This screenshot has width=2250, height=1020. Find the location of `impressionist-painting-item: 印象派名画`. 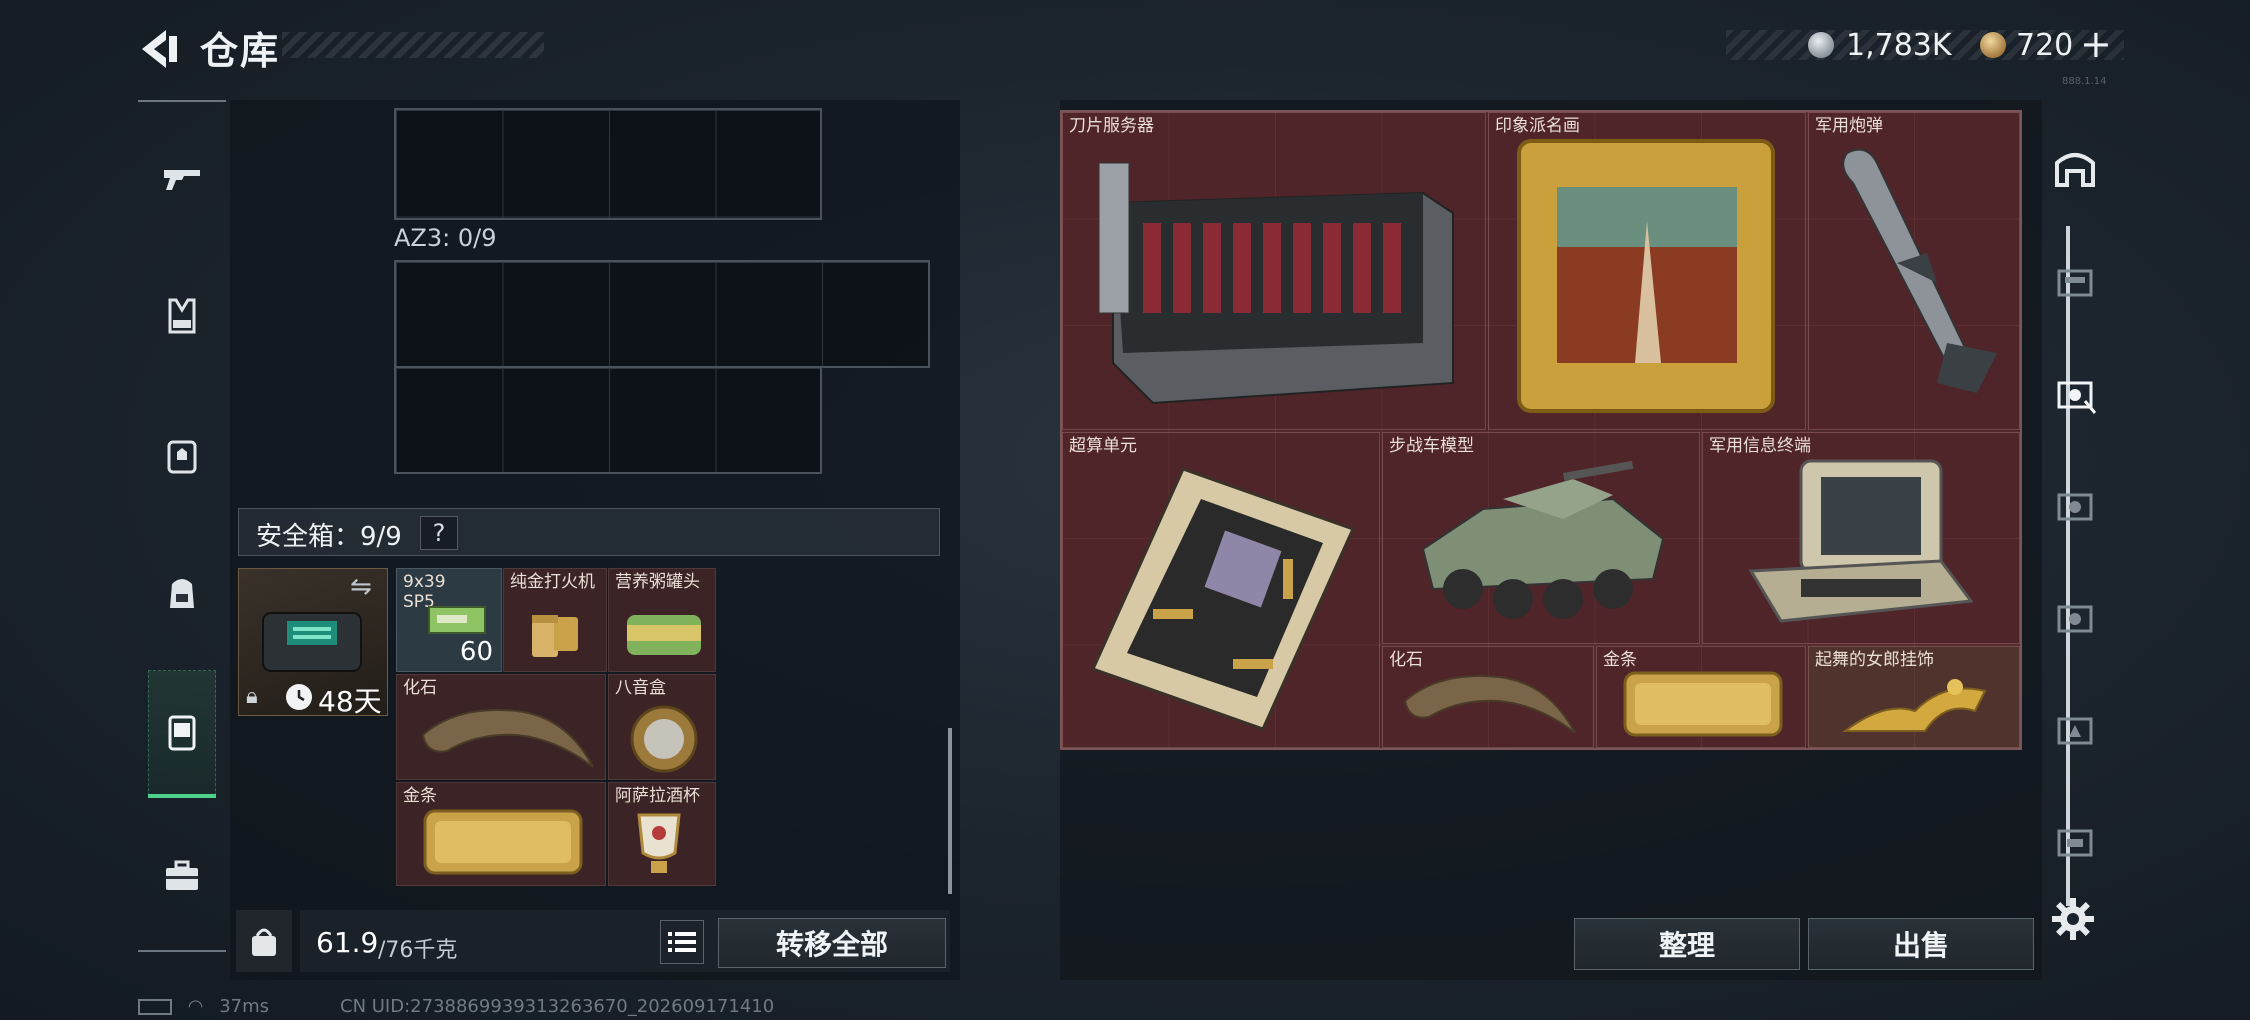

impressionist-painting-item: 印象派名画 is located at coordinates (1647, 271).